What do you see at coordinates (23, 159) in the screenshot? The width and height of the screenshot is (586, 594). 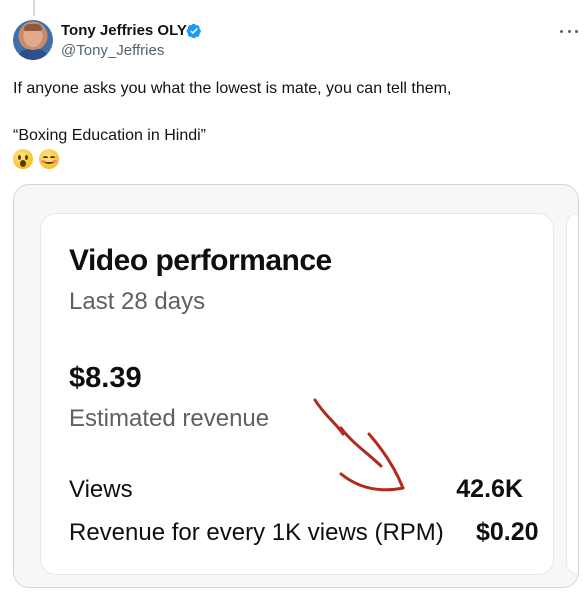 I see `hushed-face-icon` at bounding box center [23, 159].